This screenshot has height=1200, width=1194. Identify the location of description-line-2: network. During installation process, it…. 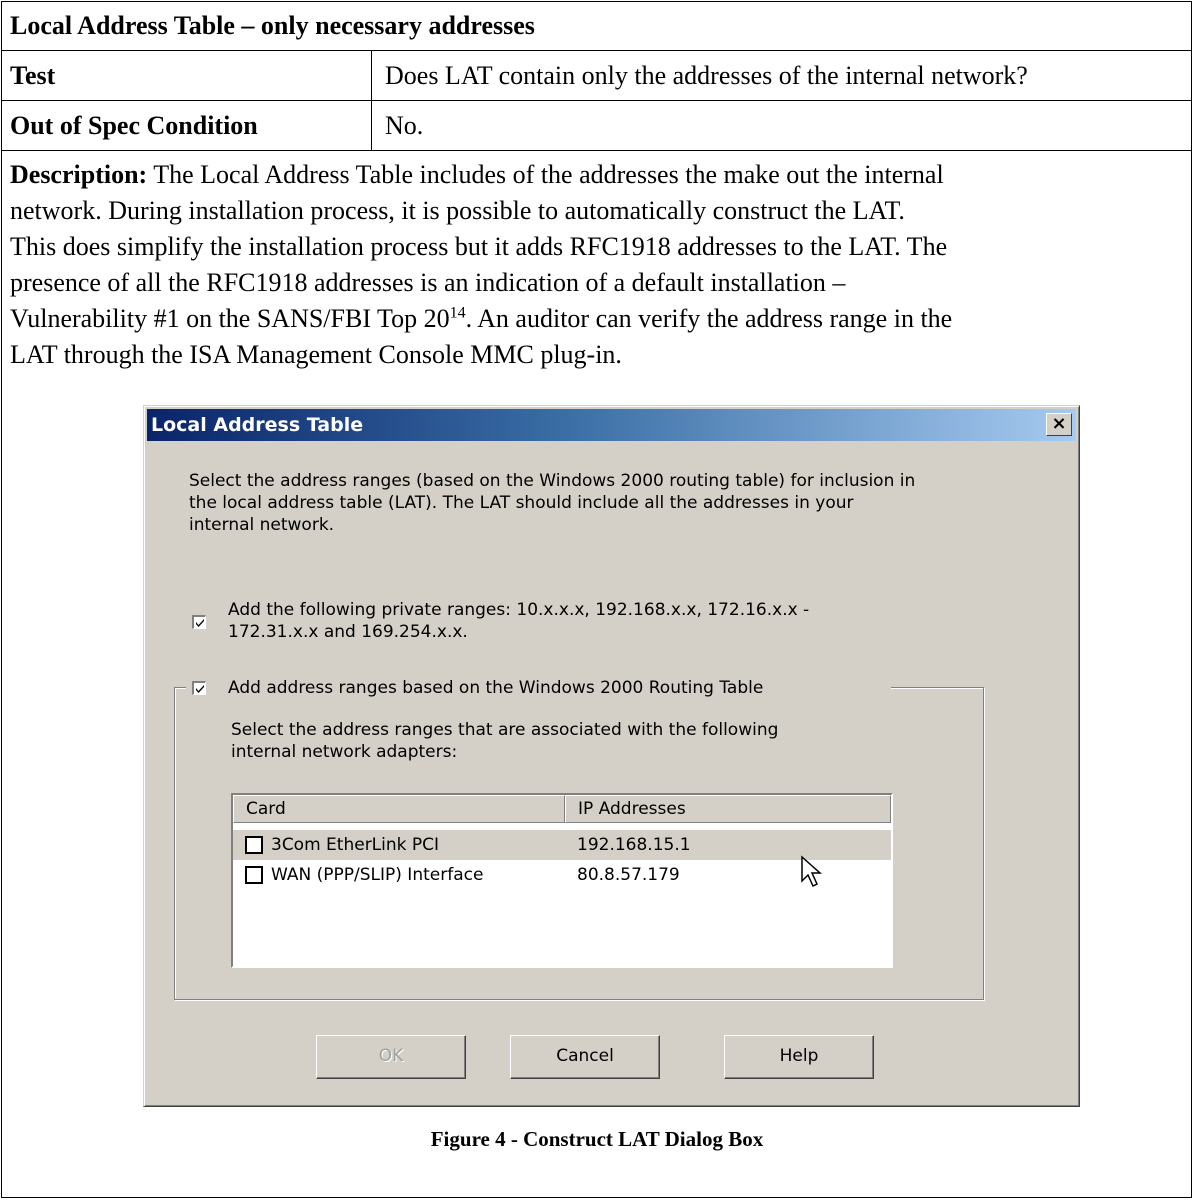
(457, 210).